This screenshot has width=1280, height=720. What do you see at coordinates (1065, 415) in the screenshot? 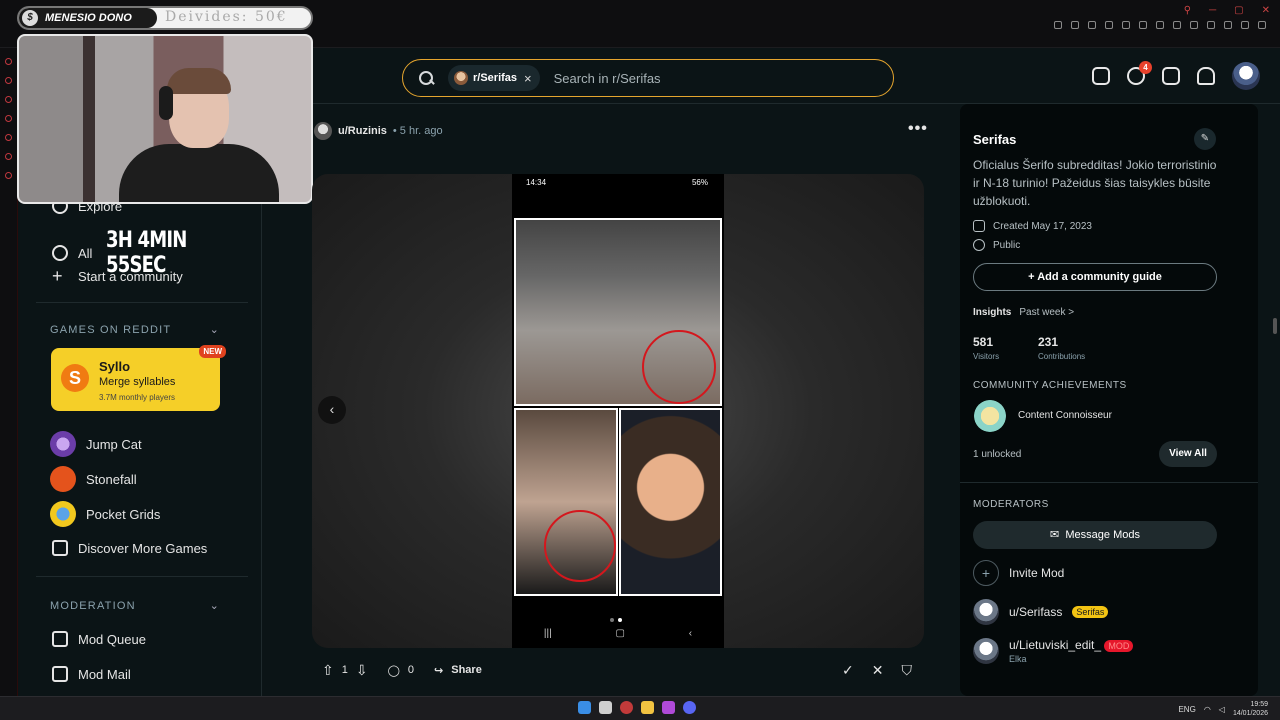
I see `achievement-name: Content Connoisseur` at bounding box center [1065, 415].